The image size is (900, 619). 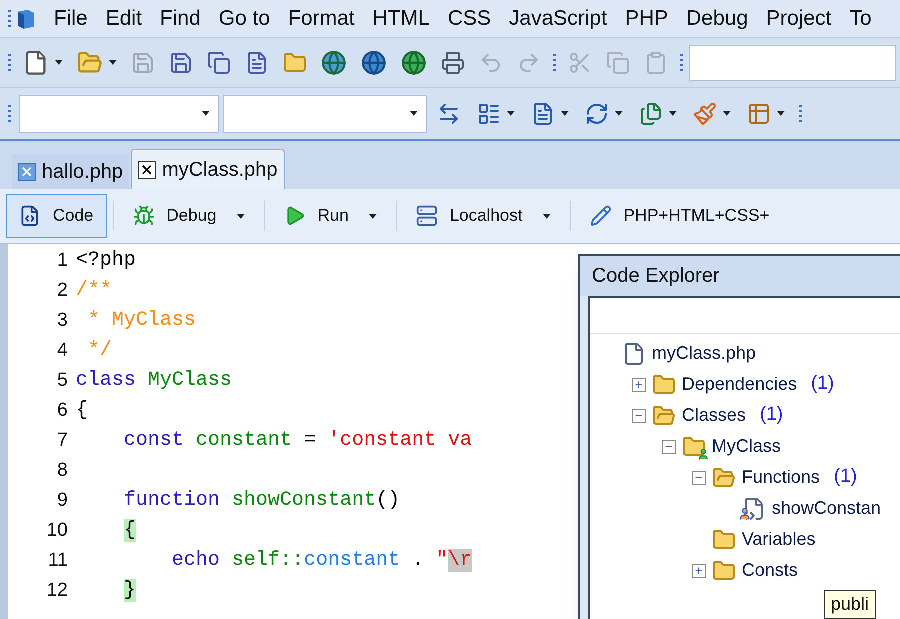 What do you see at coordinates (705, 114) in the screenshot?
I see `brush-icon` at bounding box center [705, 114].